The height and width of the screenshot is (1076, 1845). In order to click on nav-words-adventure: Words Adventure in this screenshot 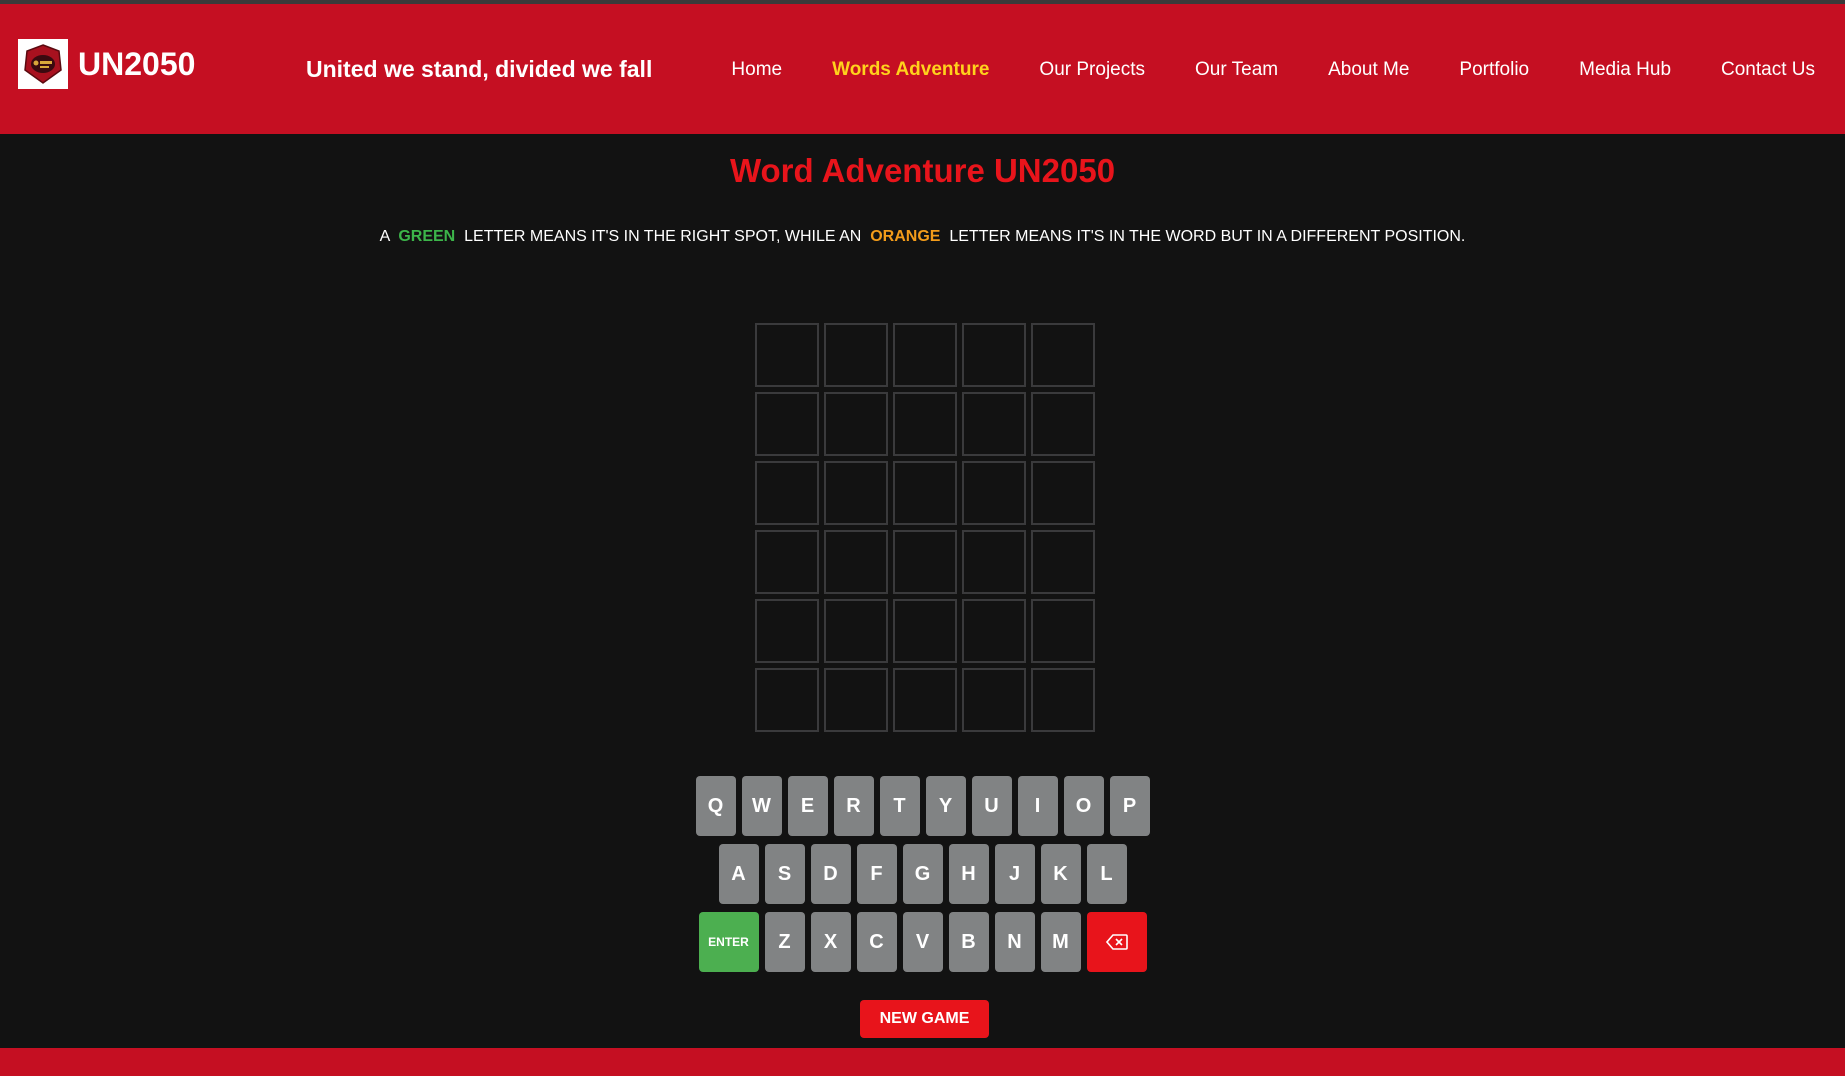, I will do `click(910, 70)`.